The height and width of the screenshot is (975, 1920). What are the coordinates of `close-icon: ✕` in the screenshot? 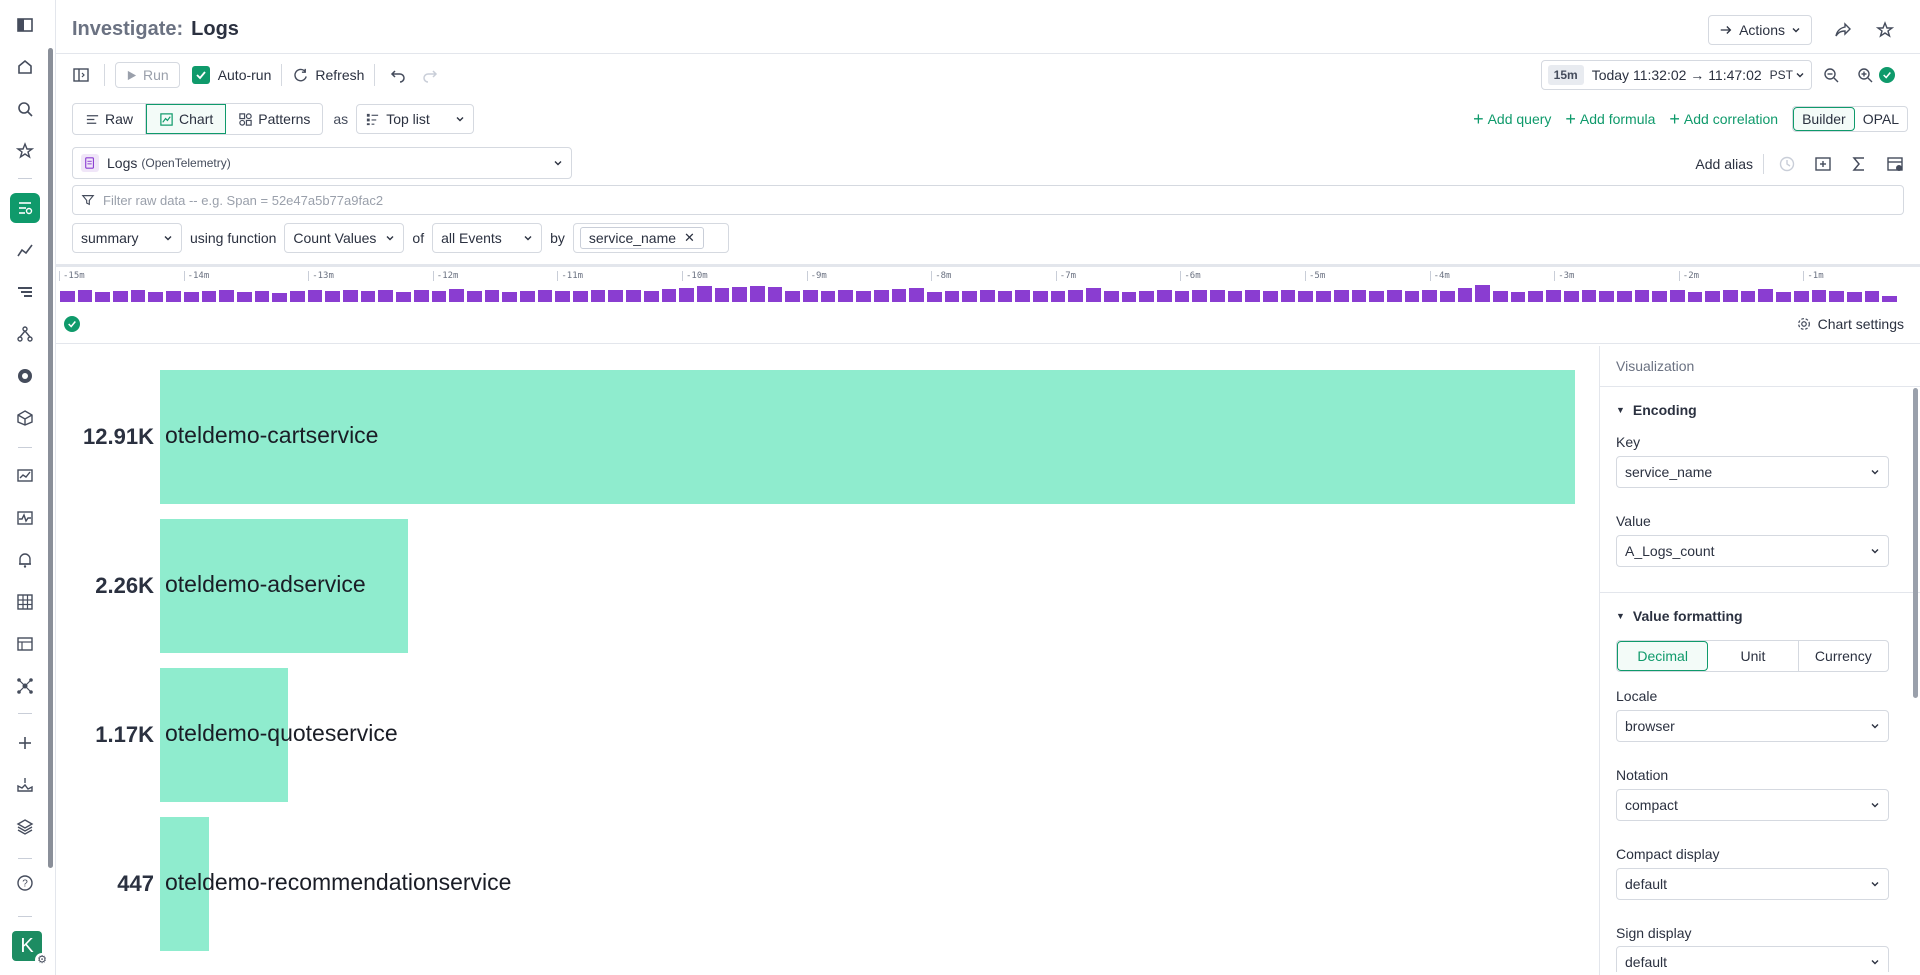 It's located at (689, 238).